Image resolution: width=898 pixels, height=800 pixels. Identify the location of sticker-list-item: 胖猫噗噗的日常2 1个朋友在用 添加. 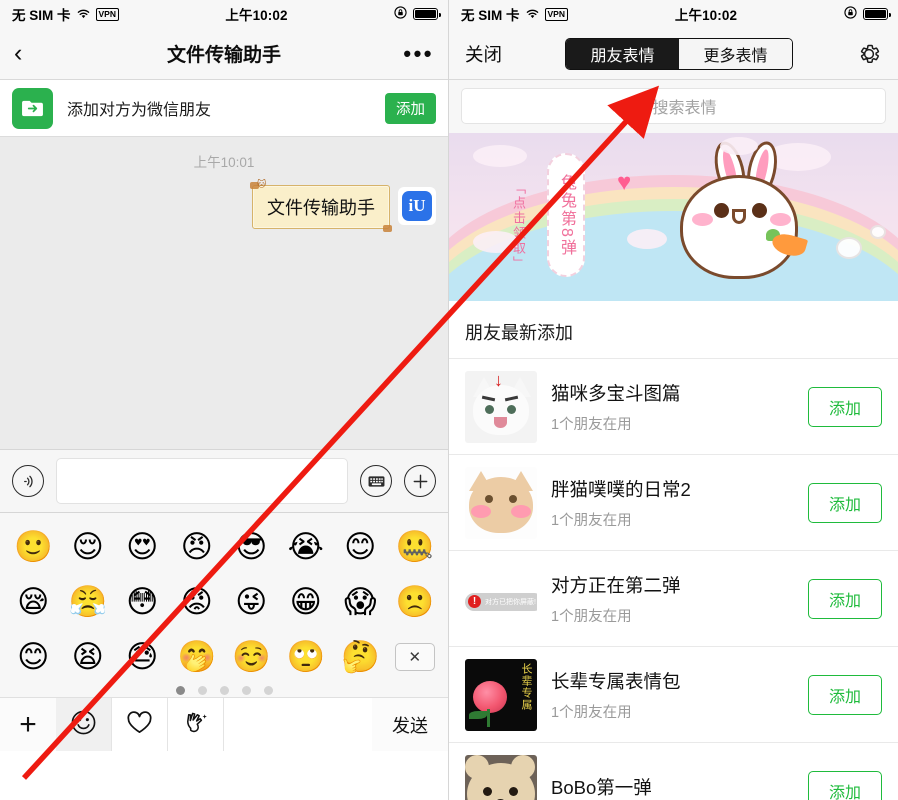
(673, 502).